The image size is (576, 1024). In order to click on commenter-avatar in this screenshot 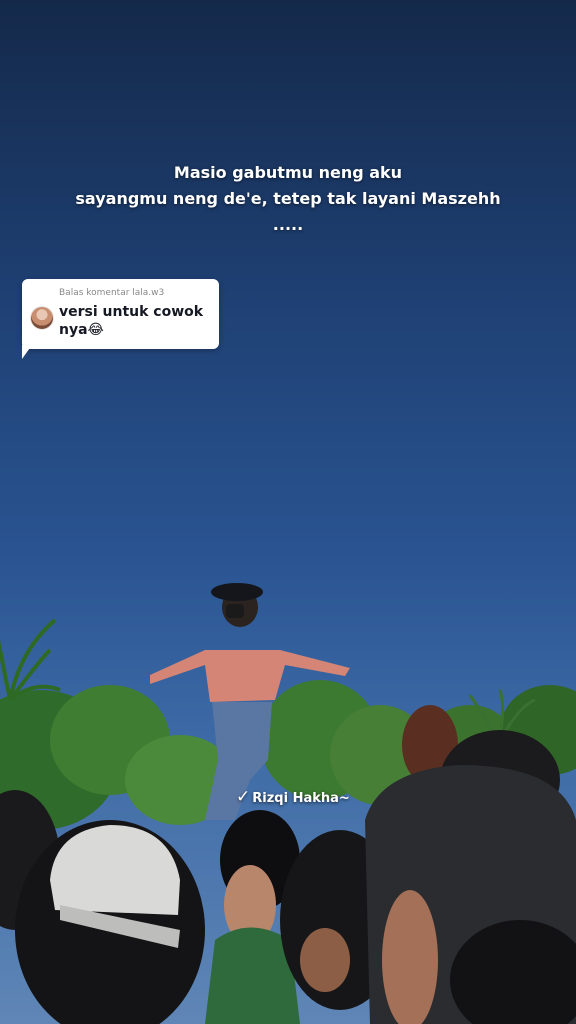, I will do `click(42, 318)`.